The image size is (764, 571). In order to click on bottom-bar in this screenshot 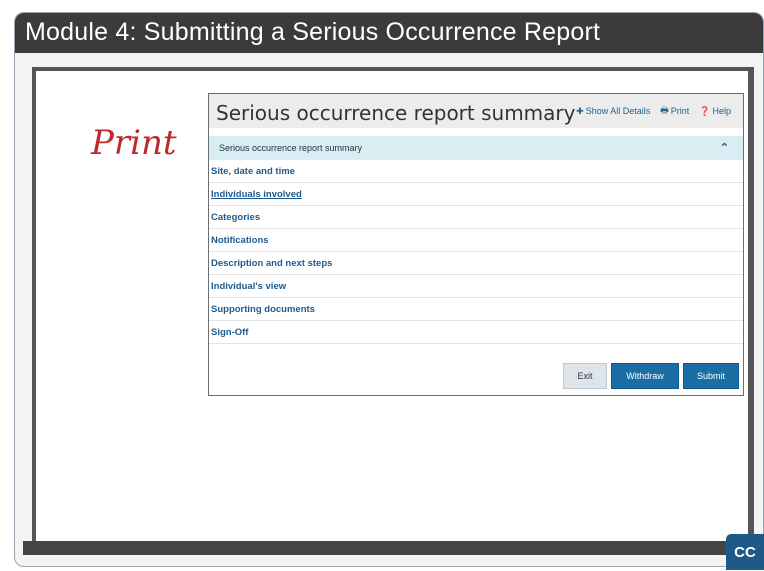, I will do `click(386, 548)`.